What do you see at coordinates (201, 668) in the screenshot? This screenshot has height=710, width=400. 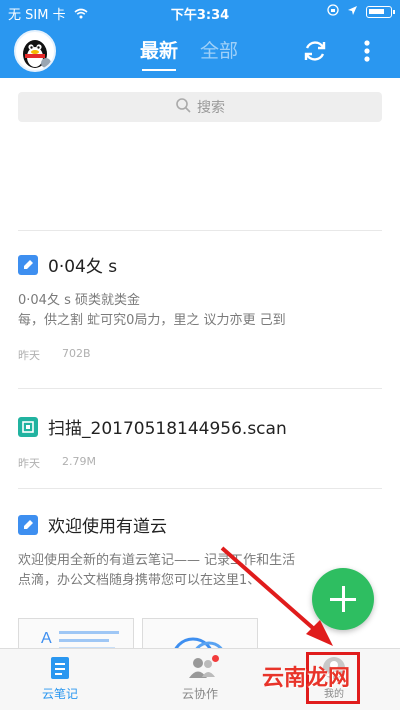 I see `people-icon` at bounding box center [201, 668].